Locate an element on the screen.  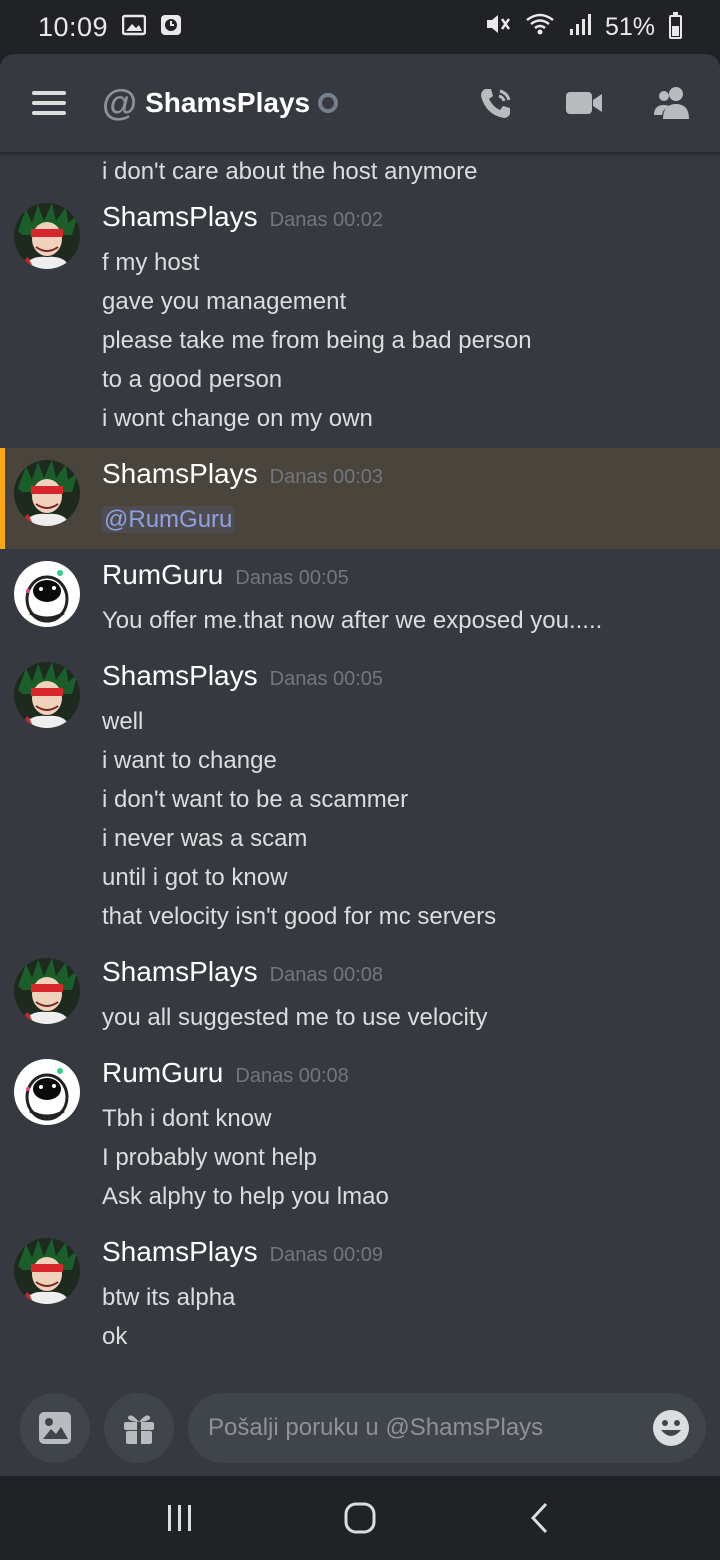
mute-icon is located at coordinates (498, 27).